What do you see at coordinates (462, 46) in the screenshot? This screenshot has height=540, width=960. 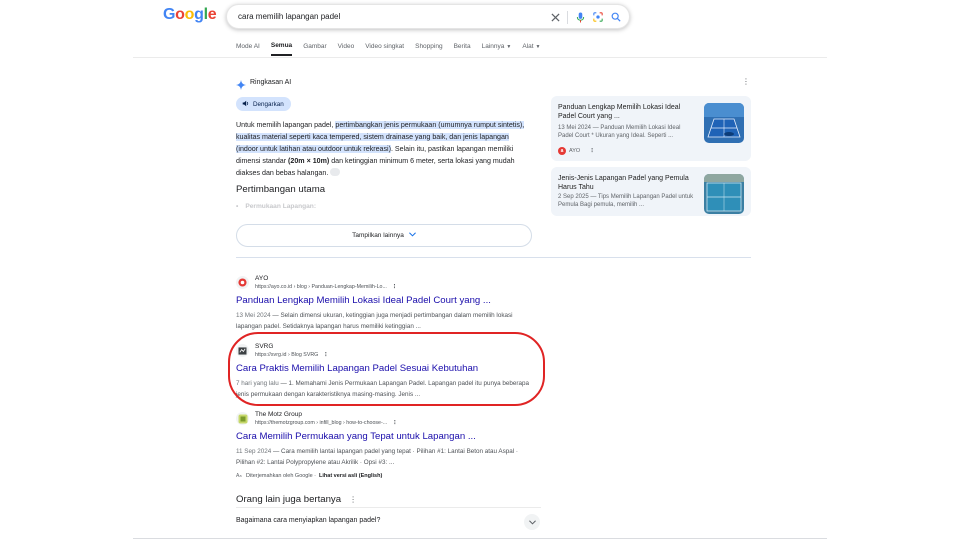 I see `tab-label: Berita` at bounding box center [462, 46].